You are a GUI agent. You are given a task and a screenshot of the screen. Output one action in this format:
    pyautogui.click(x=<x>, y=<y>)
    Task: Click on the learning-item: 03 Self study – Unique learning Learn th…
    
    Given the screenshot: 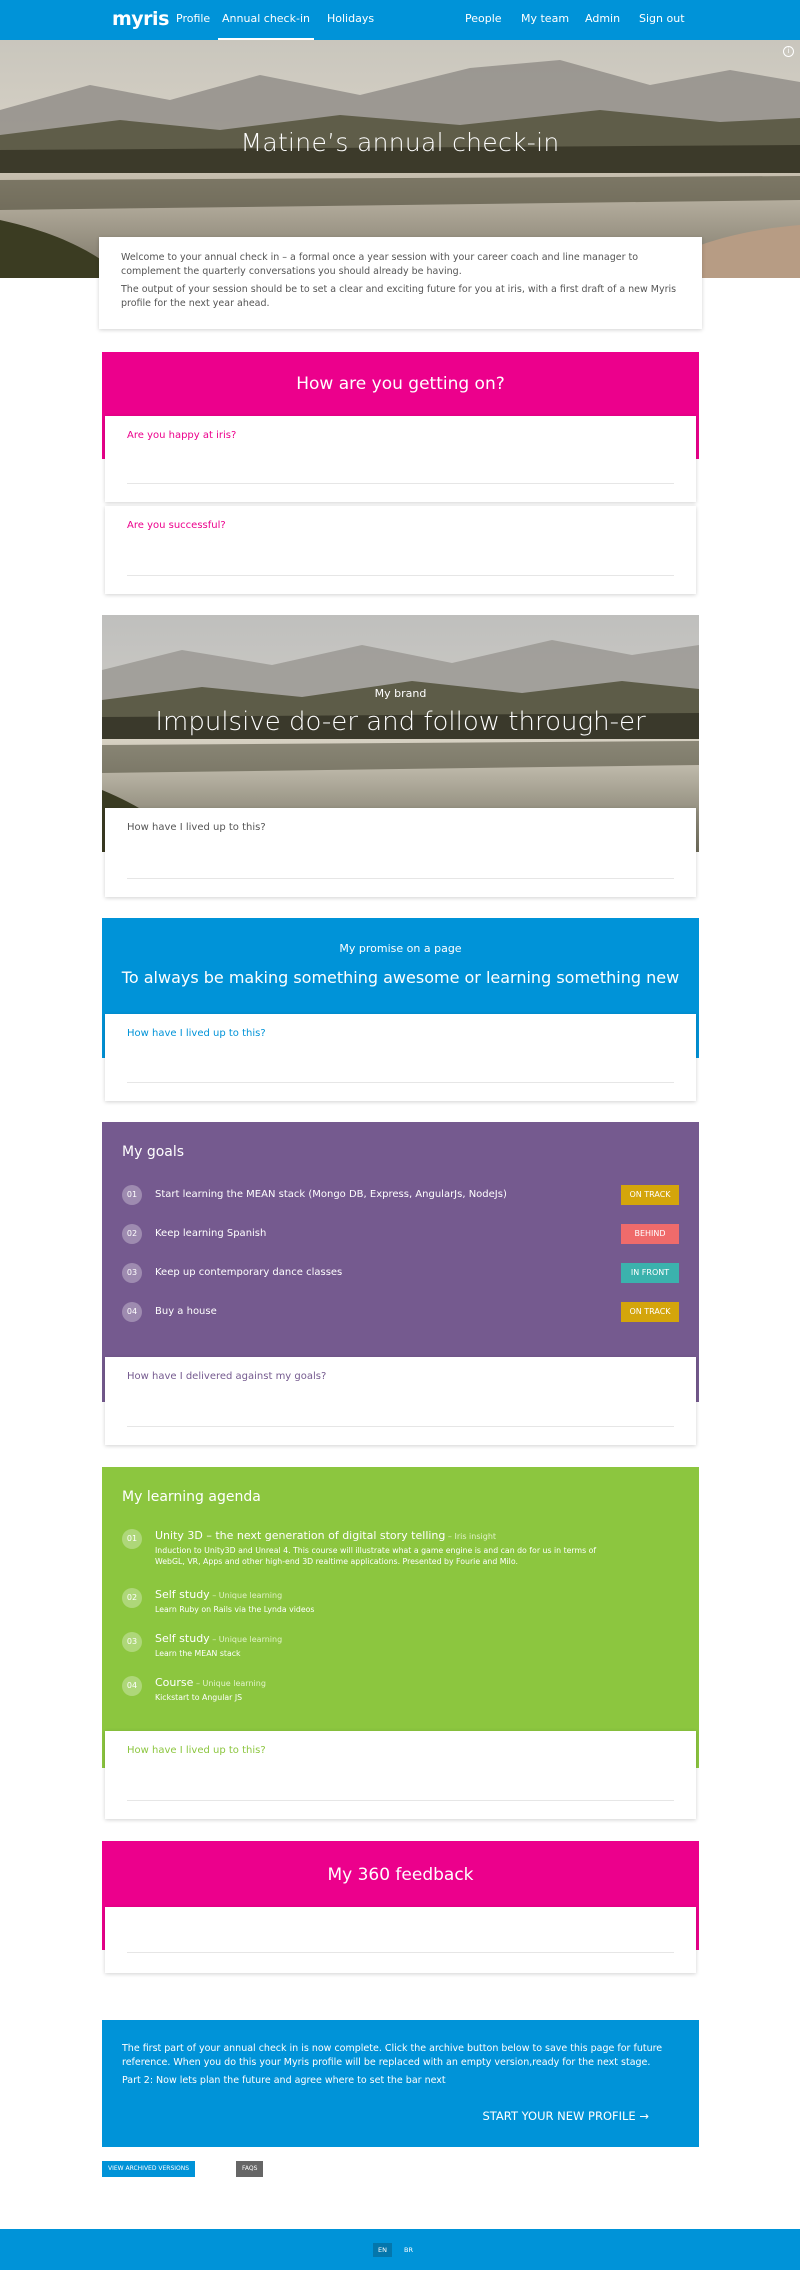 What is the action you would take?
    pyautogui.click(x=400, y=1647)
    